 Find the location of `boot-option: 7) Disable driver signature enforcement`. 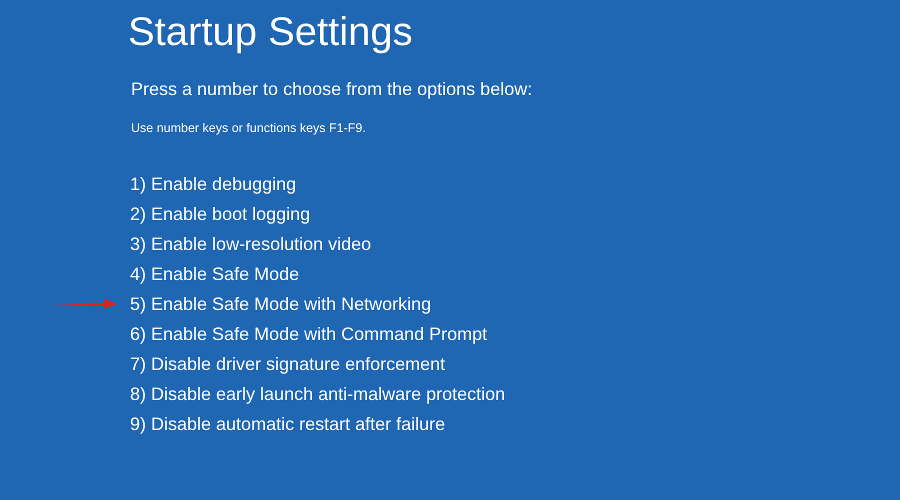

boot-option: 7) Disable driver signature enforcement is located at coordinates (288, 364).